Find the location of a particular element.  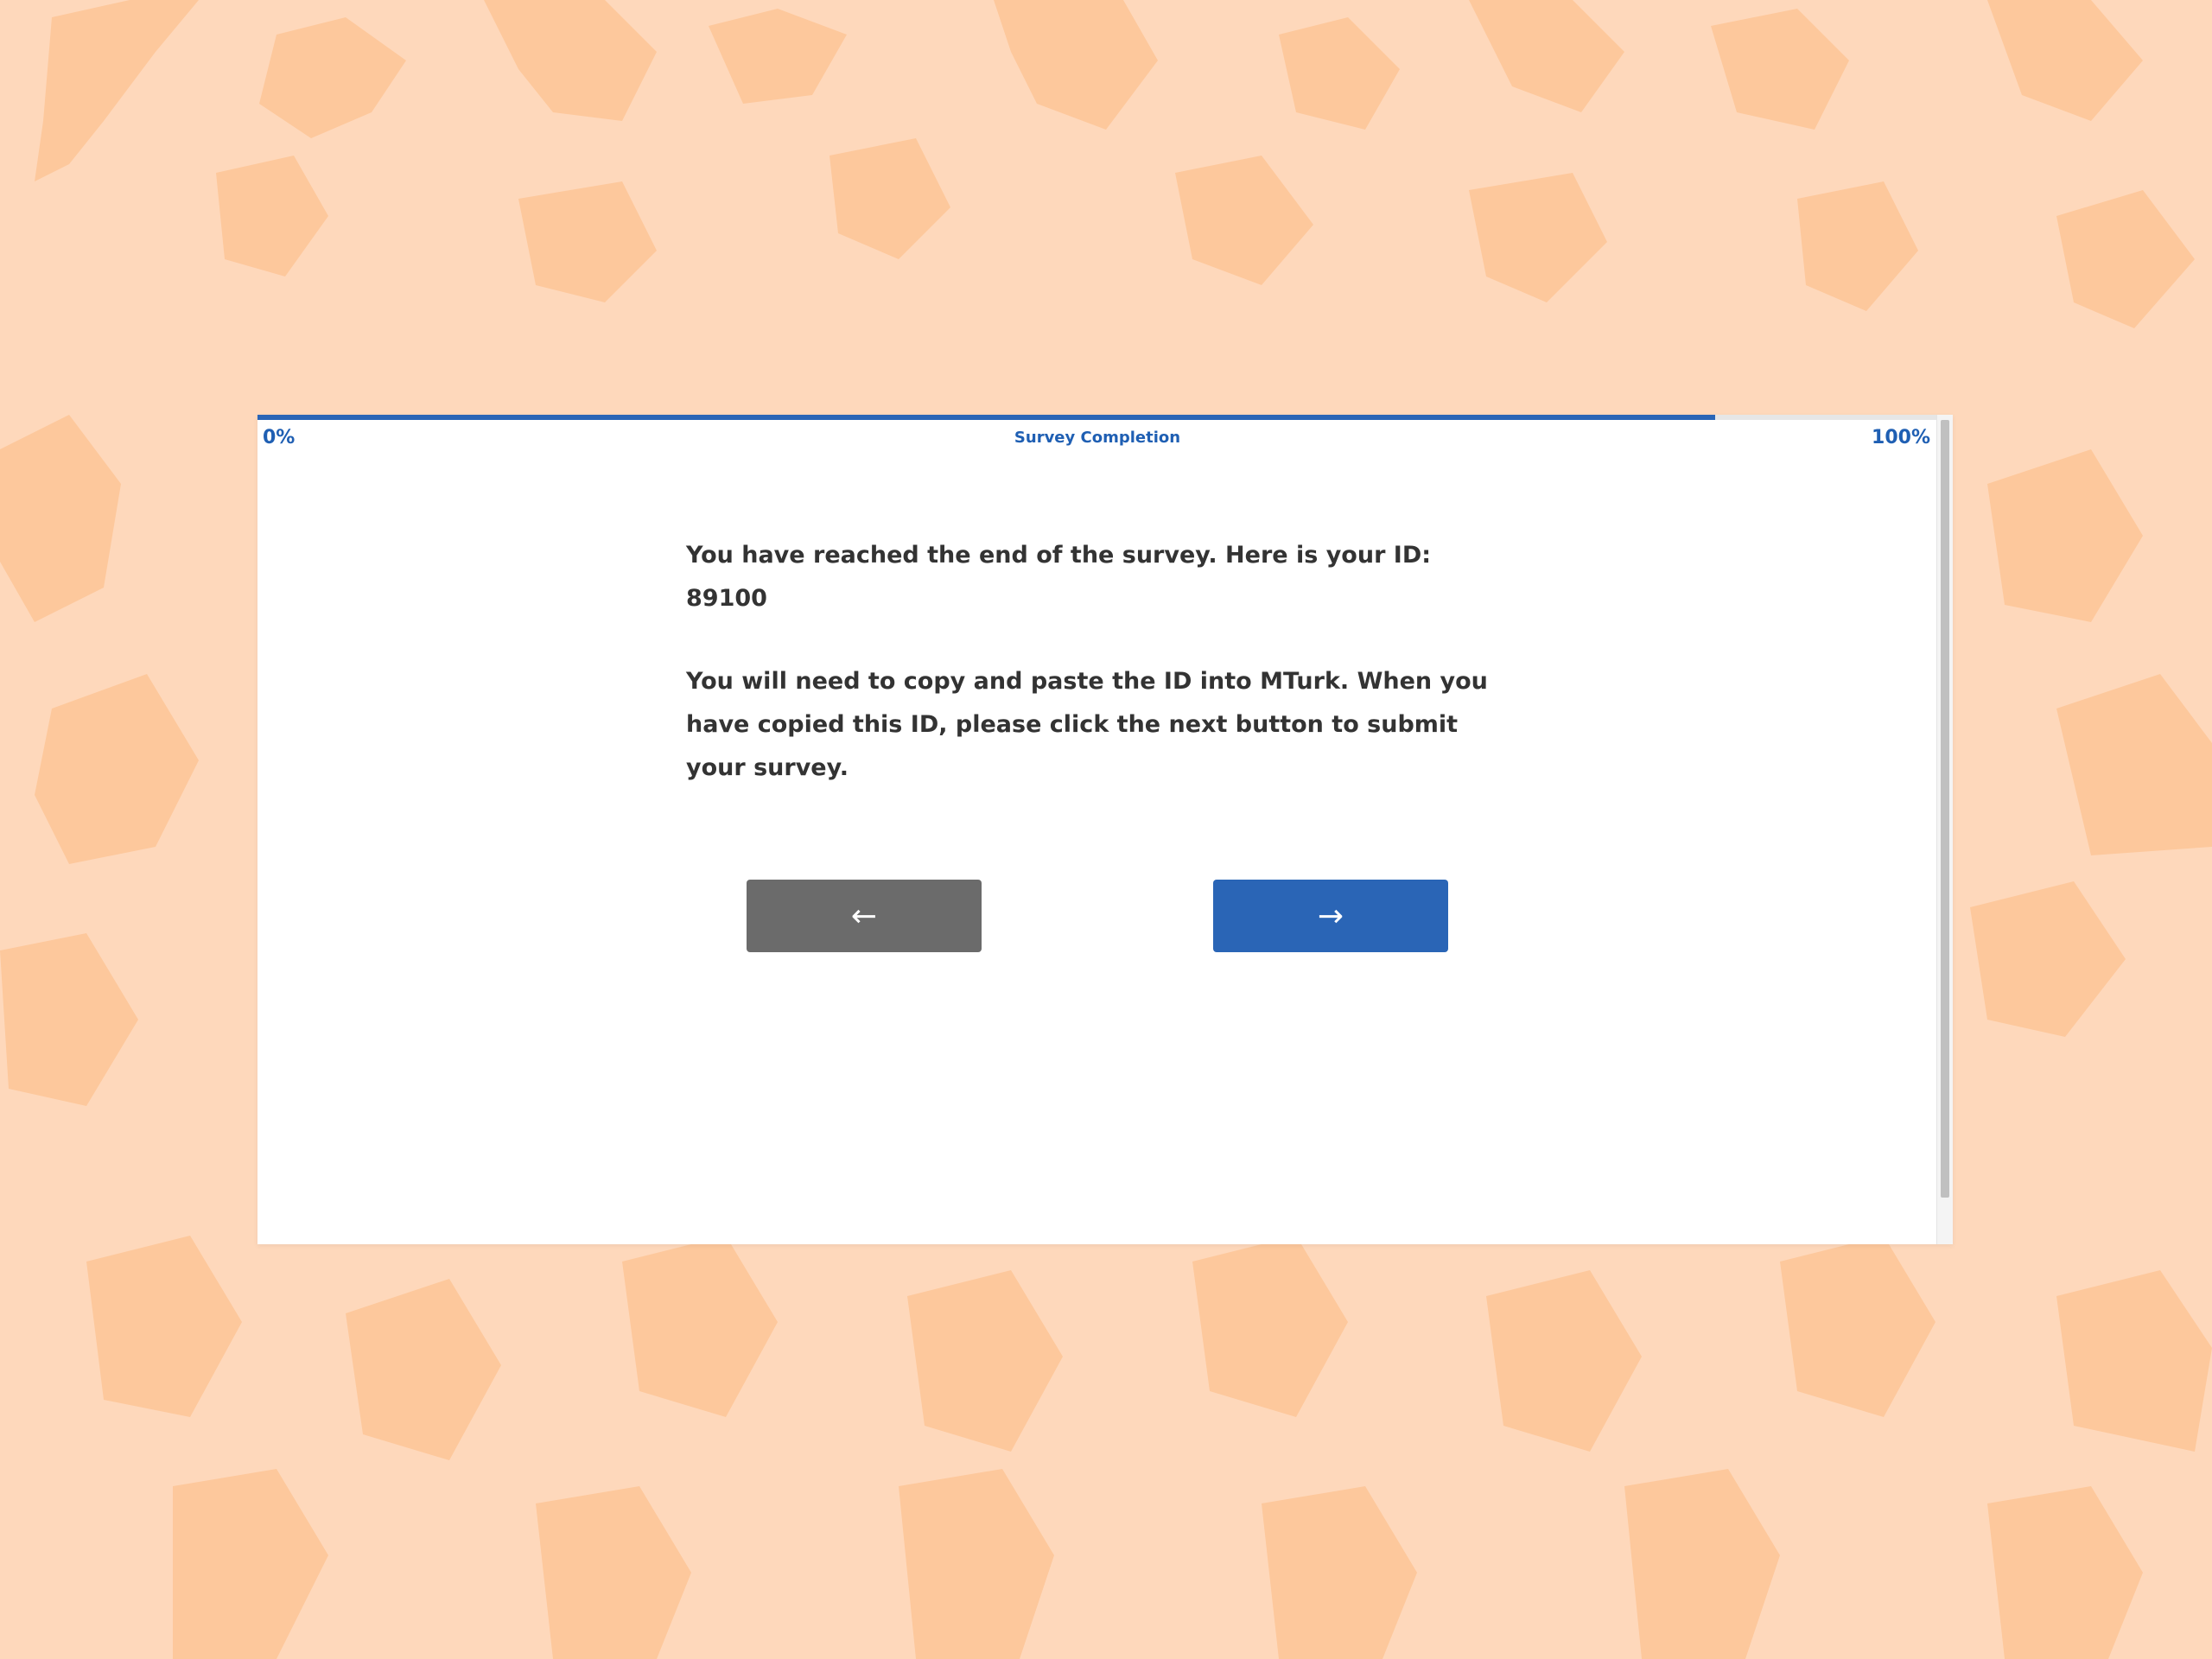

scrollbar is located at coordinates (1944, 829).